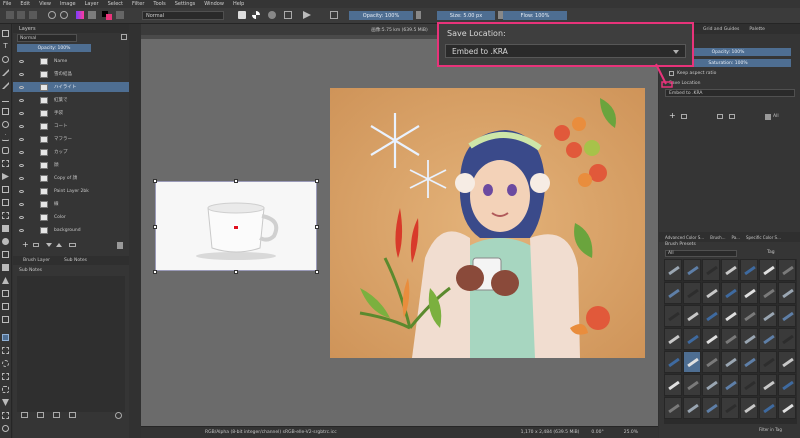  Describe the element at coordinates (5, 46) in the screenshot. I see `text-tool-icon: T` at that location.